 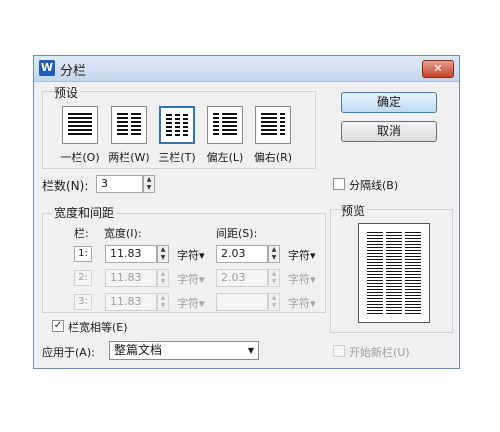 What do you see at coordinates (250, 350) in the screenshot?
I see `chevron-down-icon: ▼` at bounding box center [250, 350].